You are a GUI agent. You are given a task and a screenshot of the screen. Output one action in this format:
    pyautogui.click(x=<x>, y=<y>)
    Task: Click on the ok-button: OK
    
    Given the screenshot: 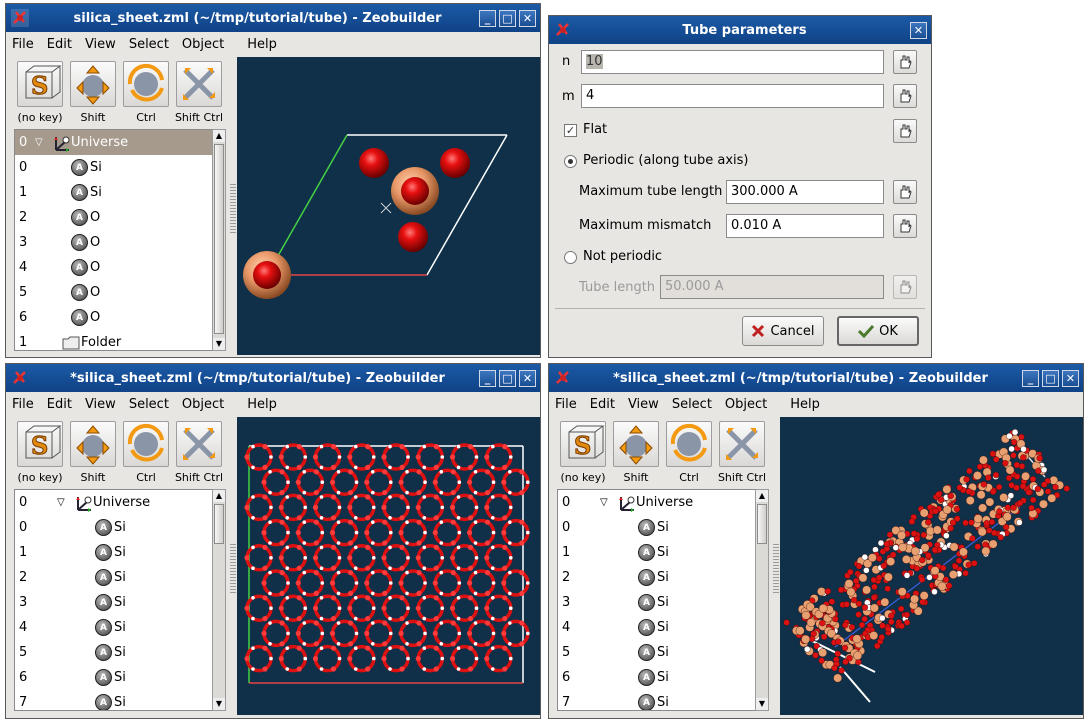 What is the action you would take?
    pyautogui.click(x=878, y=331)
    